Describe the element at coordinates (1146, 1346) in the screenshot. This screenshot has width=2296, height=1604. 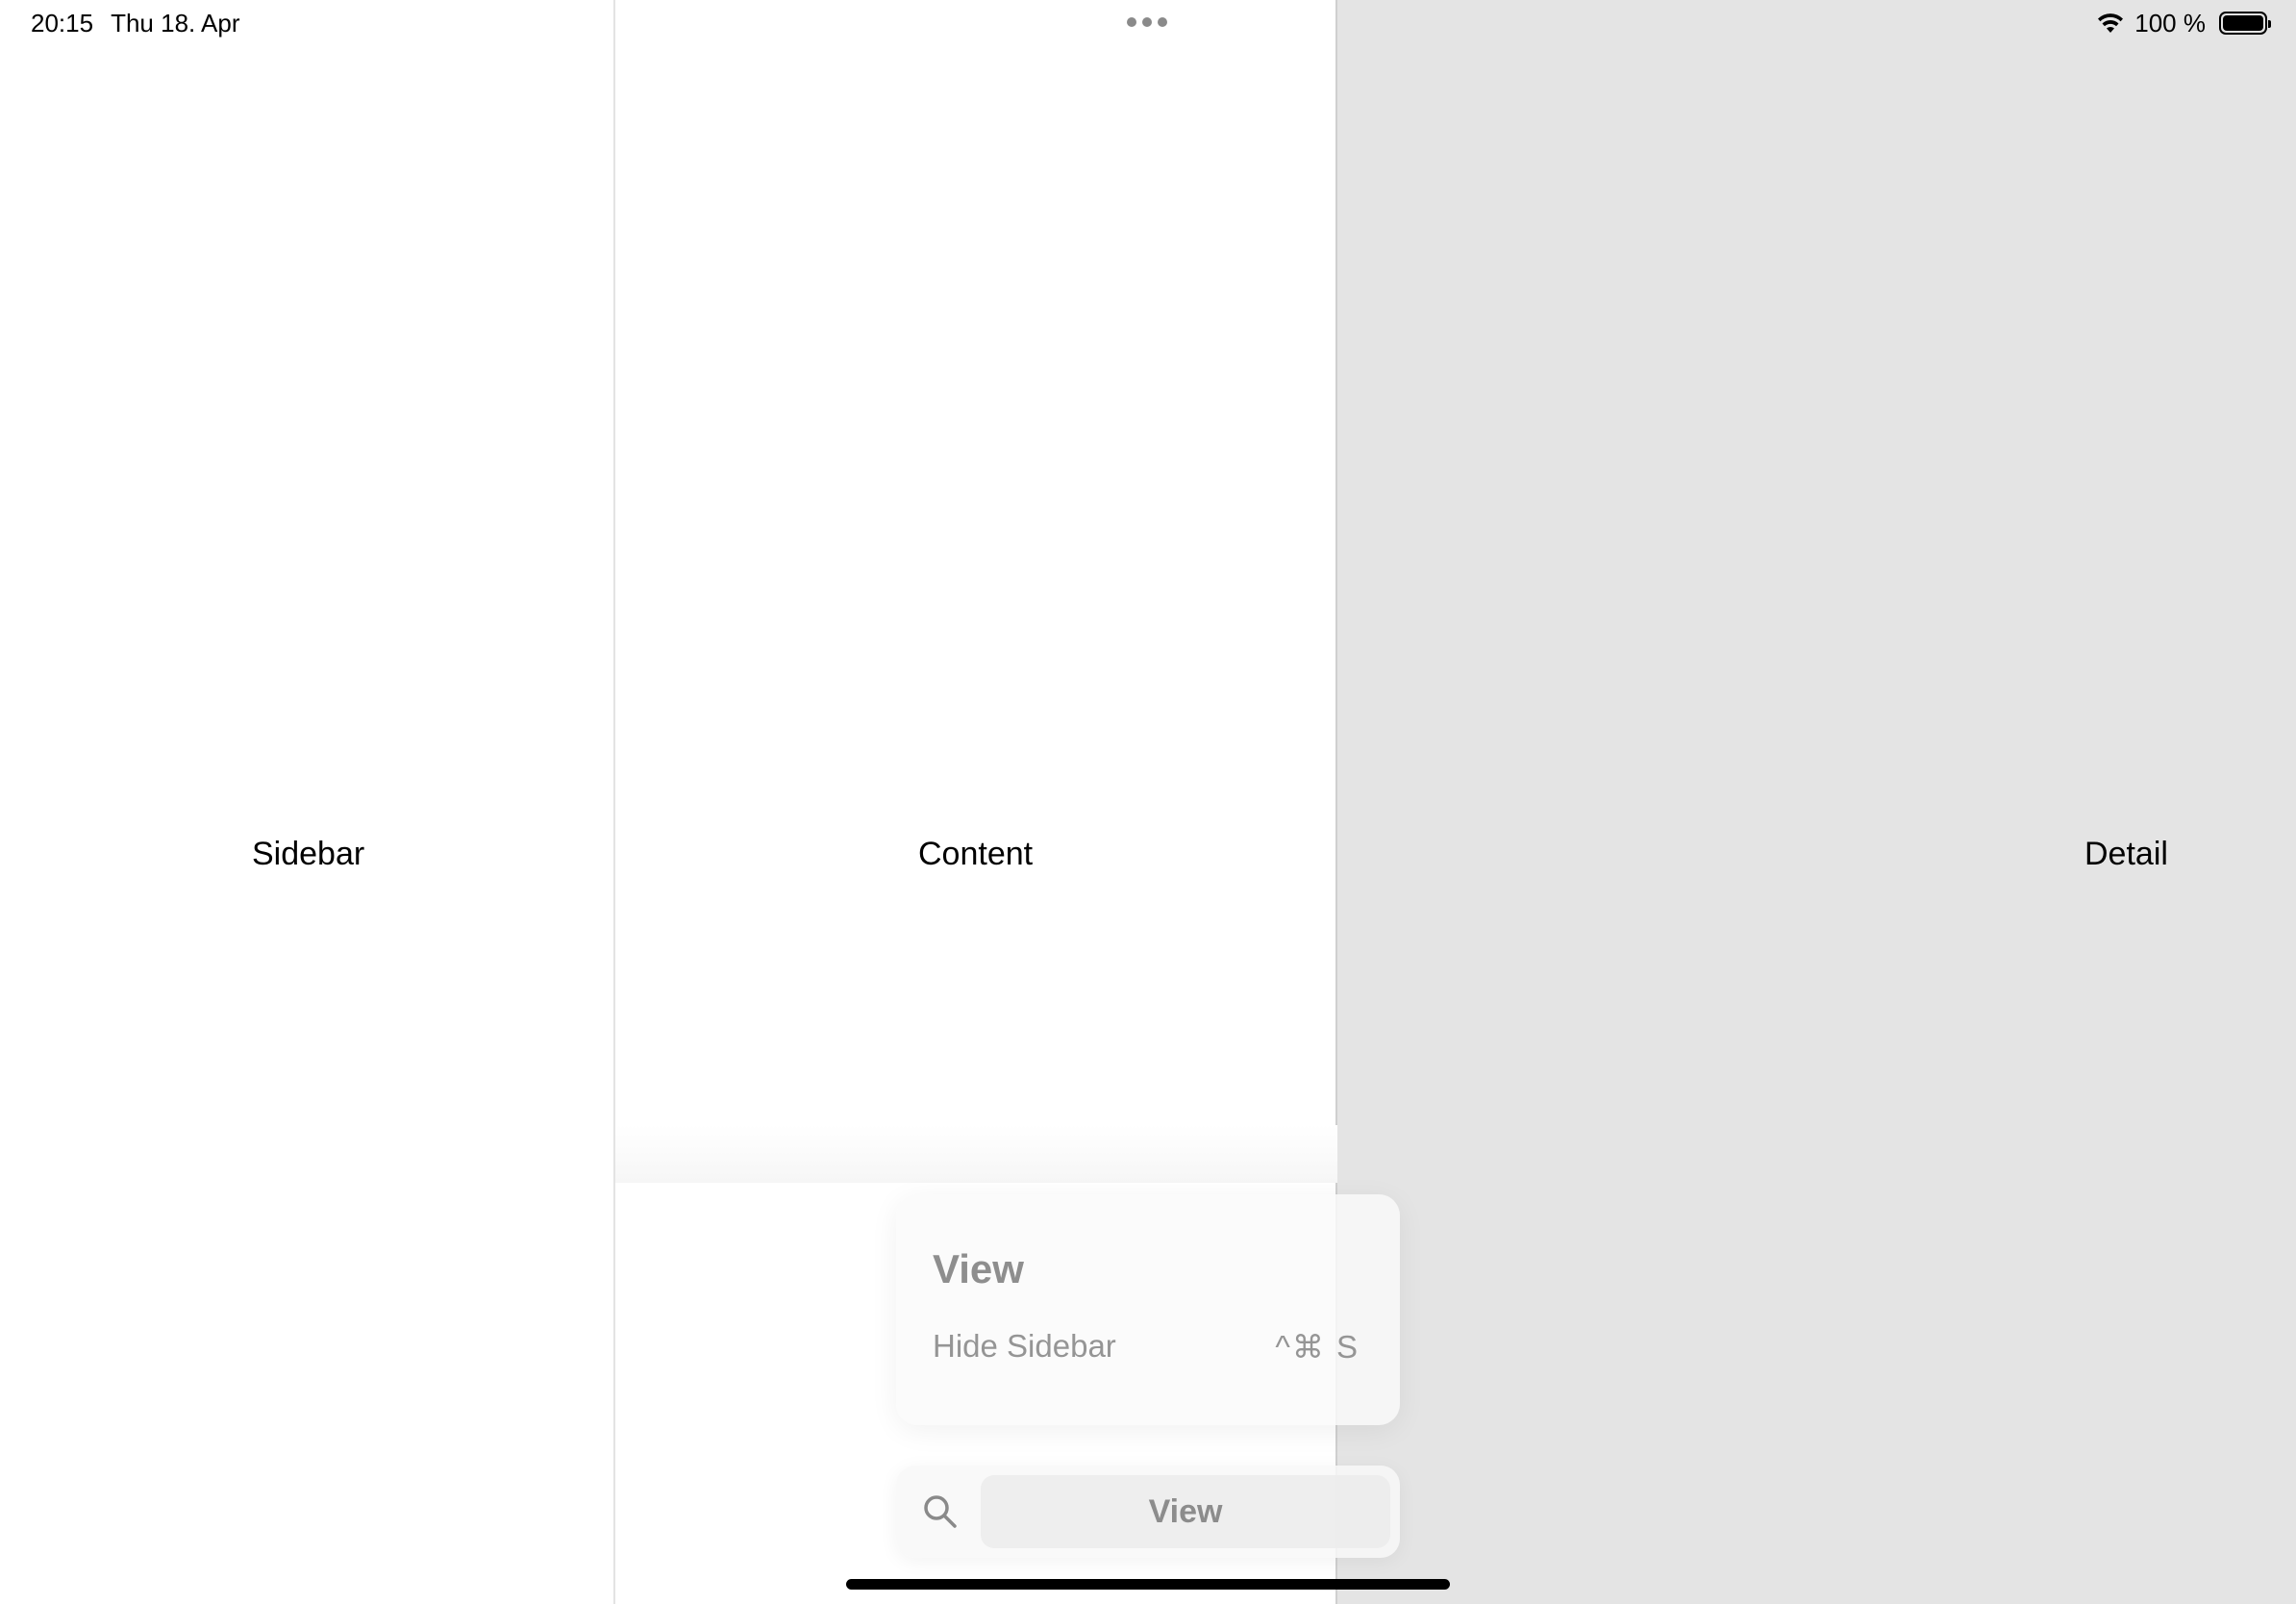
I see `menu-item-hide-sidebar: Hide Sidebar ^⌘ S` at that location.